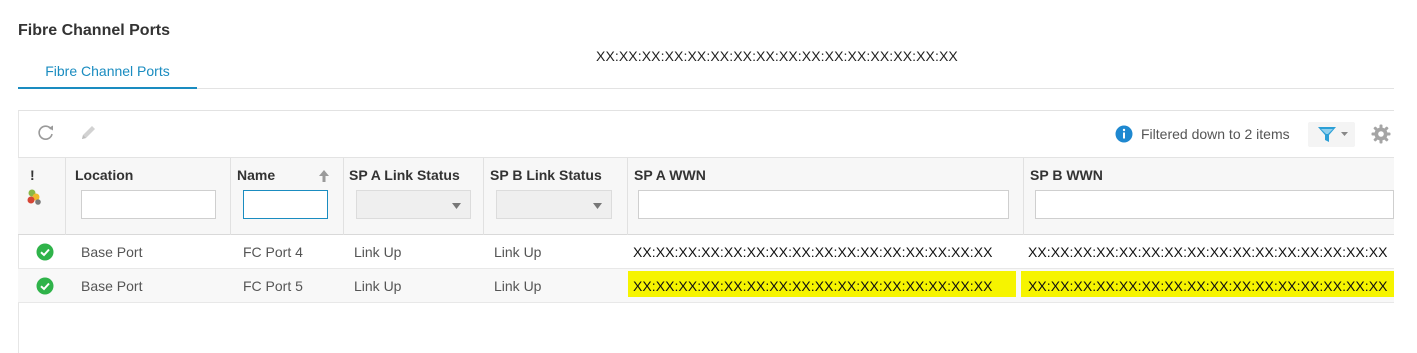 This screenshot has width=1417, height=353. What do you see at coordinates (46, 133) in the screenshot?
I see `refresh-icon` at bounding box center [46, 133].